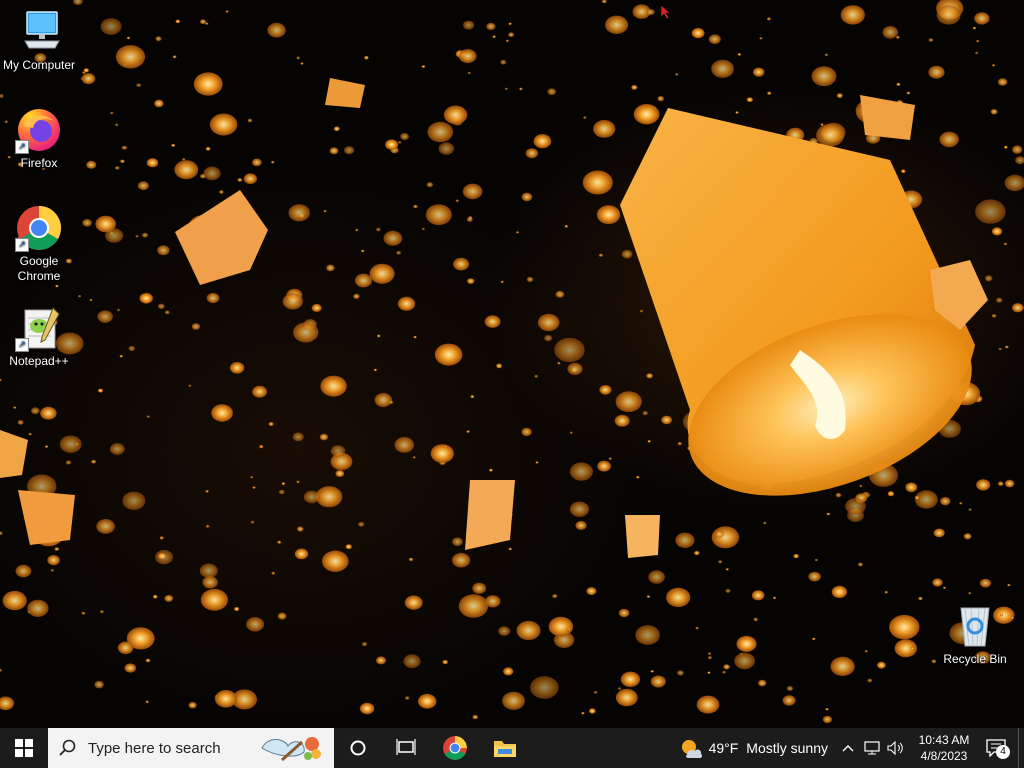 Image resolution: width=1024 pixels, height=768 pixels. I want to click on cortana-circle-icon, so click(358, 748).